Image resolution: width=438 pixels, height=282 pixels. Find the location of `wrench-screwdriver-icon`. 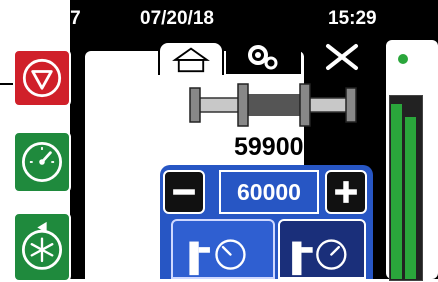

wrench-screwdriver-icon is located at coordinates (342, 57).